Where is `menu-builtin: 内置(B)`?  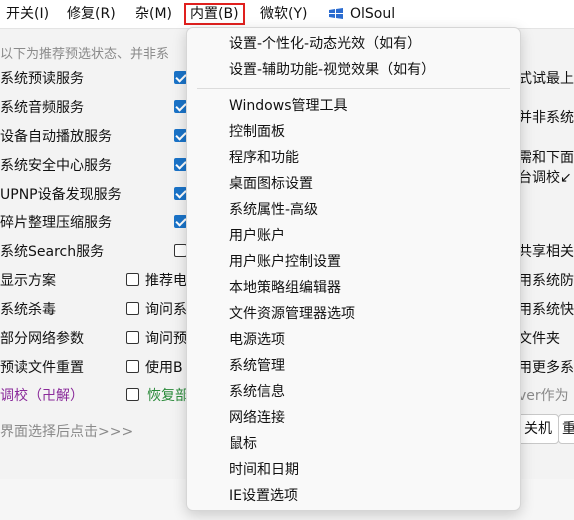
menu-builtin: 内置(B) is located at coordinates (214, 14).